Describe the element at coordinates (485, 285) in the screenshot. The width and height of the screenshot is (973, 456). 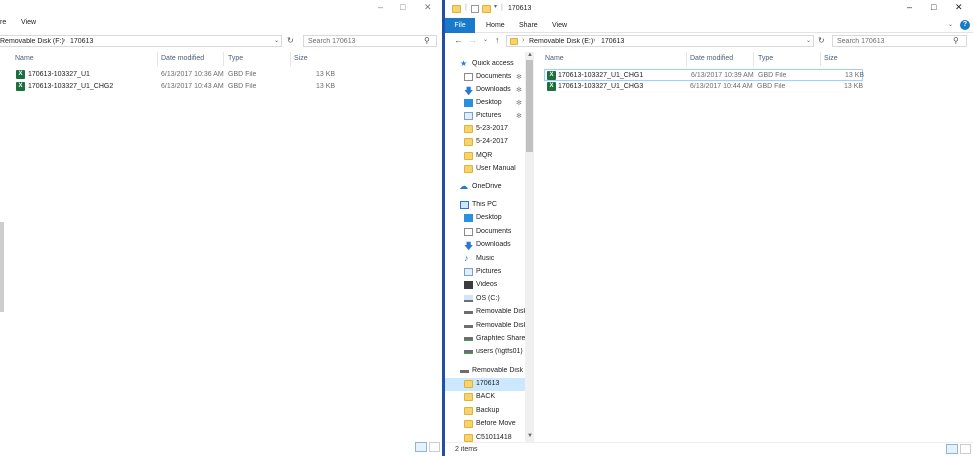
I see `nav-pc-videos: Videos` at that location.